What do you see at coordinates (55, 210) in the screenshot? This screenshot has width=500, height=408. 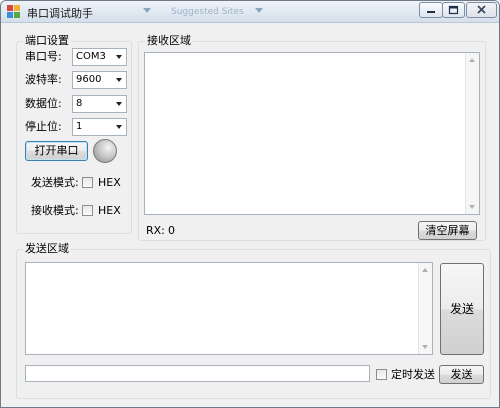 I see `recv-mode-label: 接收模式:` at bounding box center [55, 210].